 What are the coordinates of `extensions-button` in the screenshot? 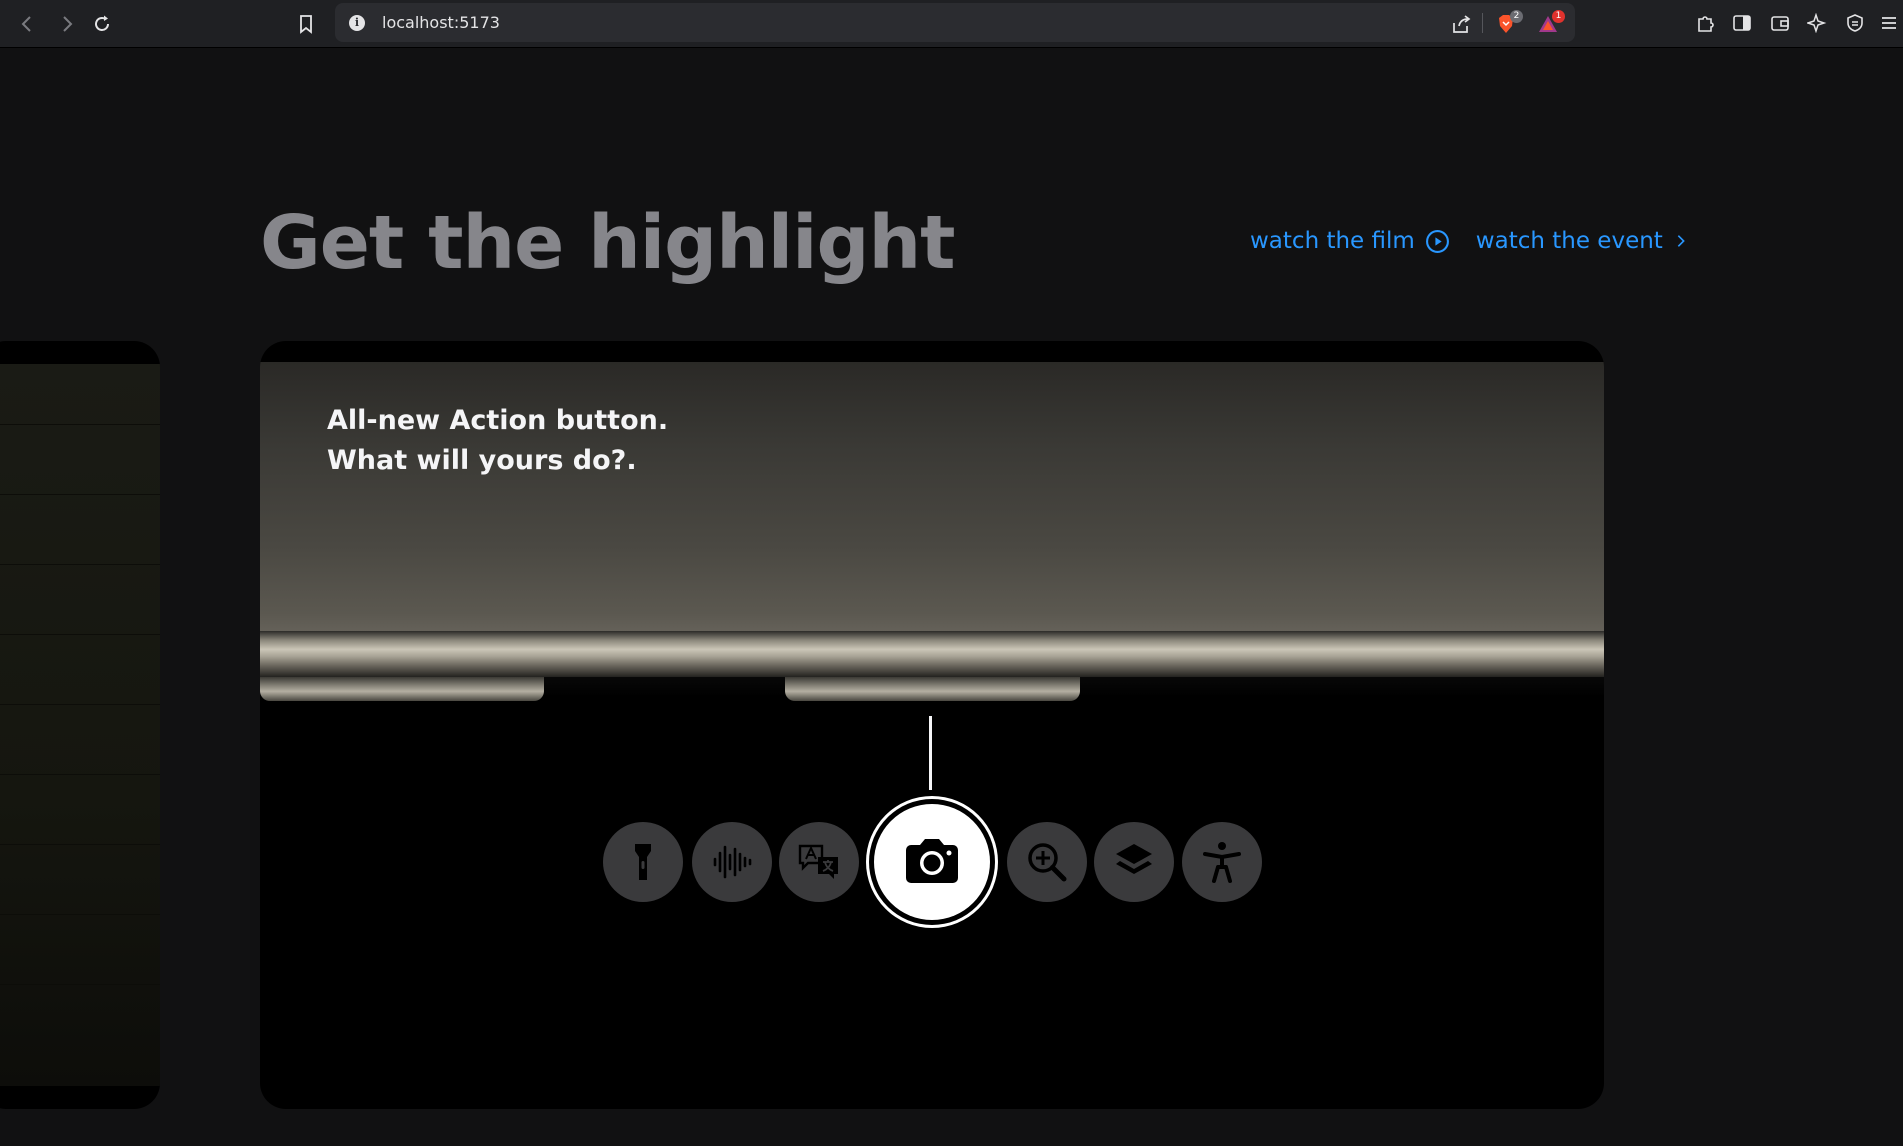 It's located at (1705, 23).